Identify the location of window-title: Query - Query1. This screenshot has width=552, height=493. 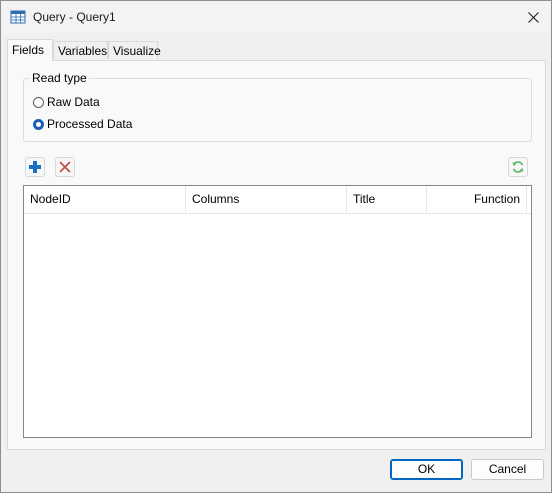
(74, 17).